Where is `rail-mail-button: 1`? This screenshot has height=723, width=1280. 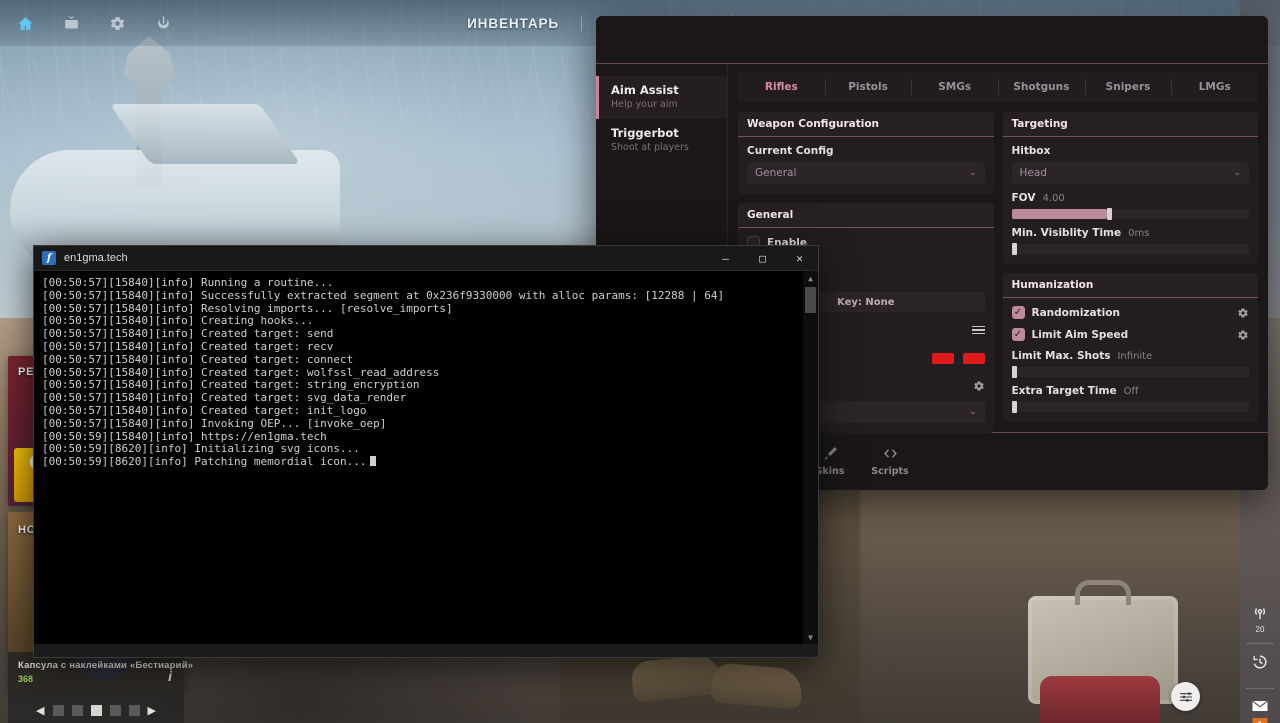 rail-mail-button: 1 is located at coordinates (1260, 709).